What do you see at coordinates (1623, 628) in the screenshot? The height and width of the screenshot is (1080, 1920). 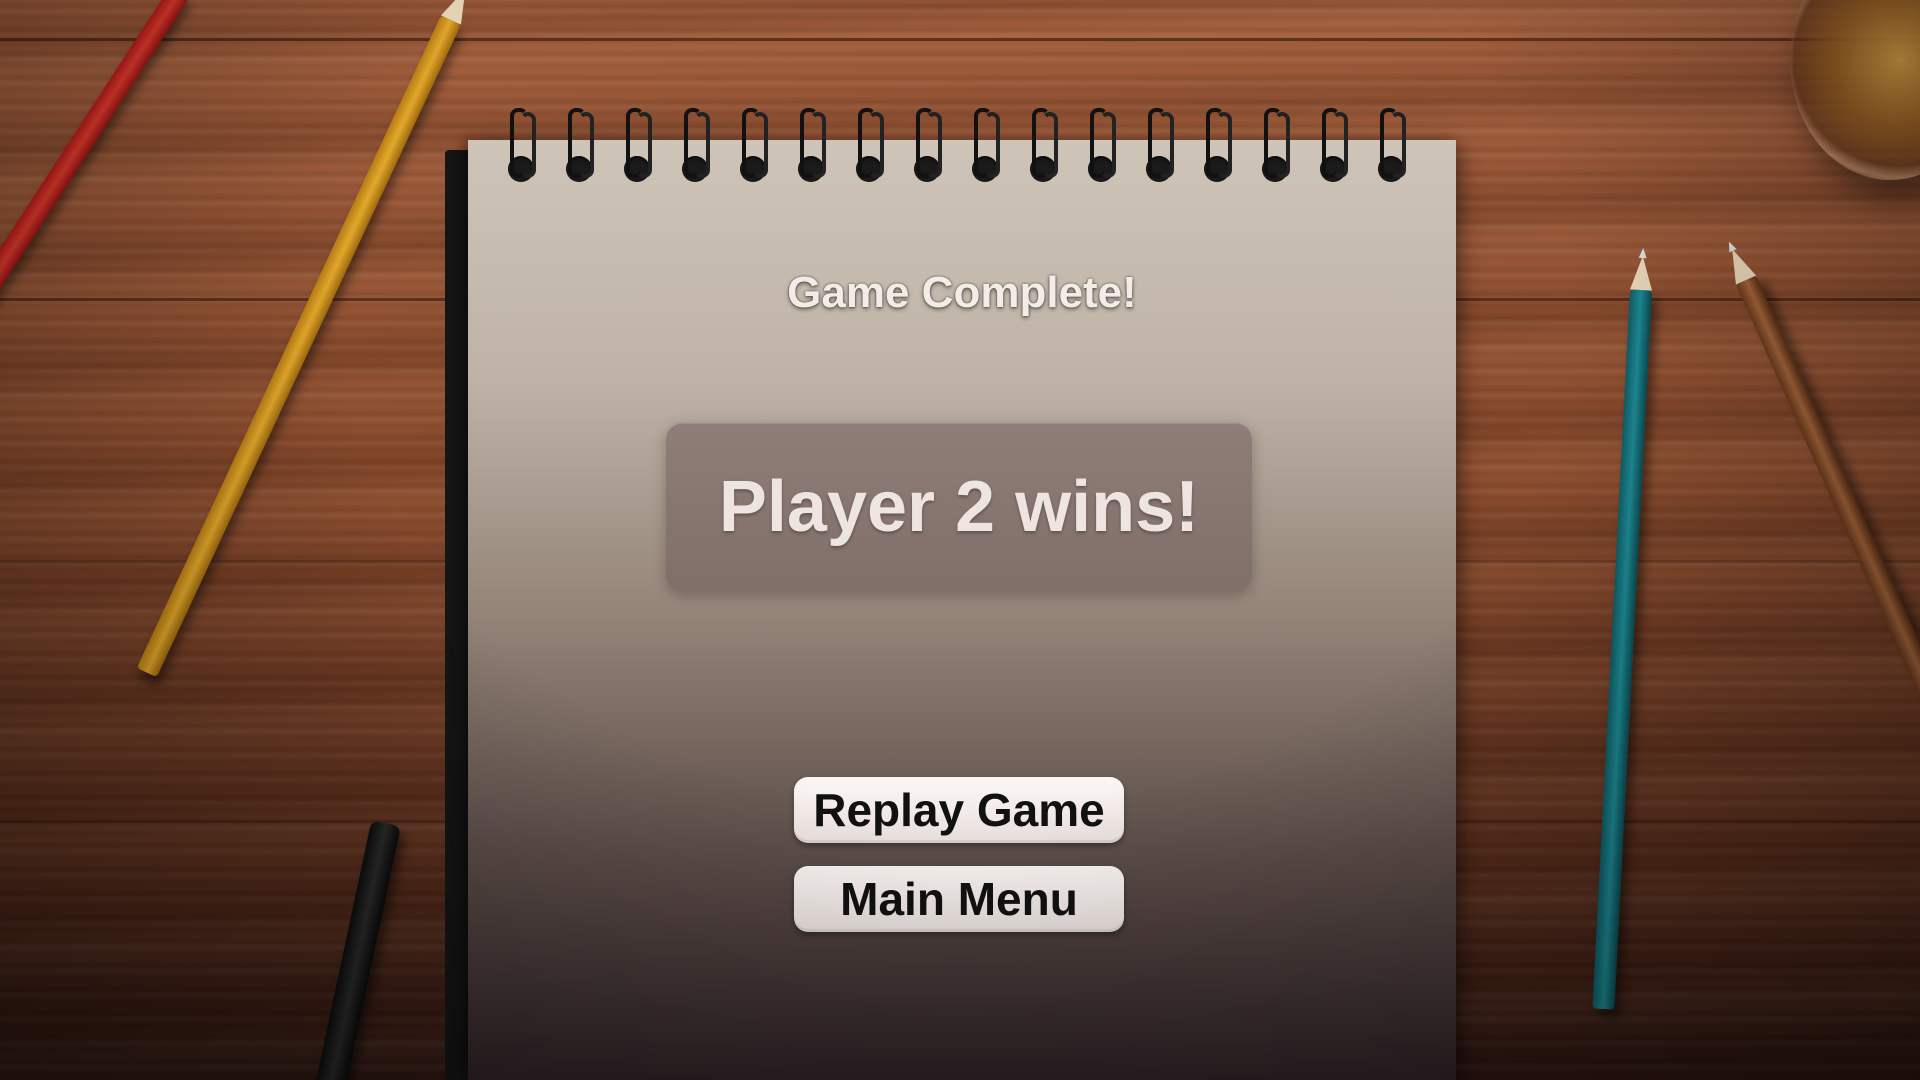 I see `teal-pencil-decoration` at bounding box center [1623, 628].